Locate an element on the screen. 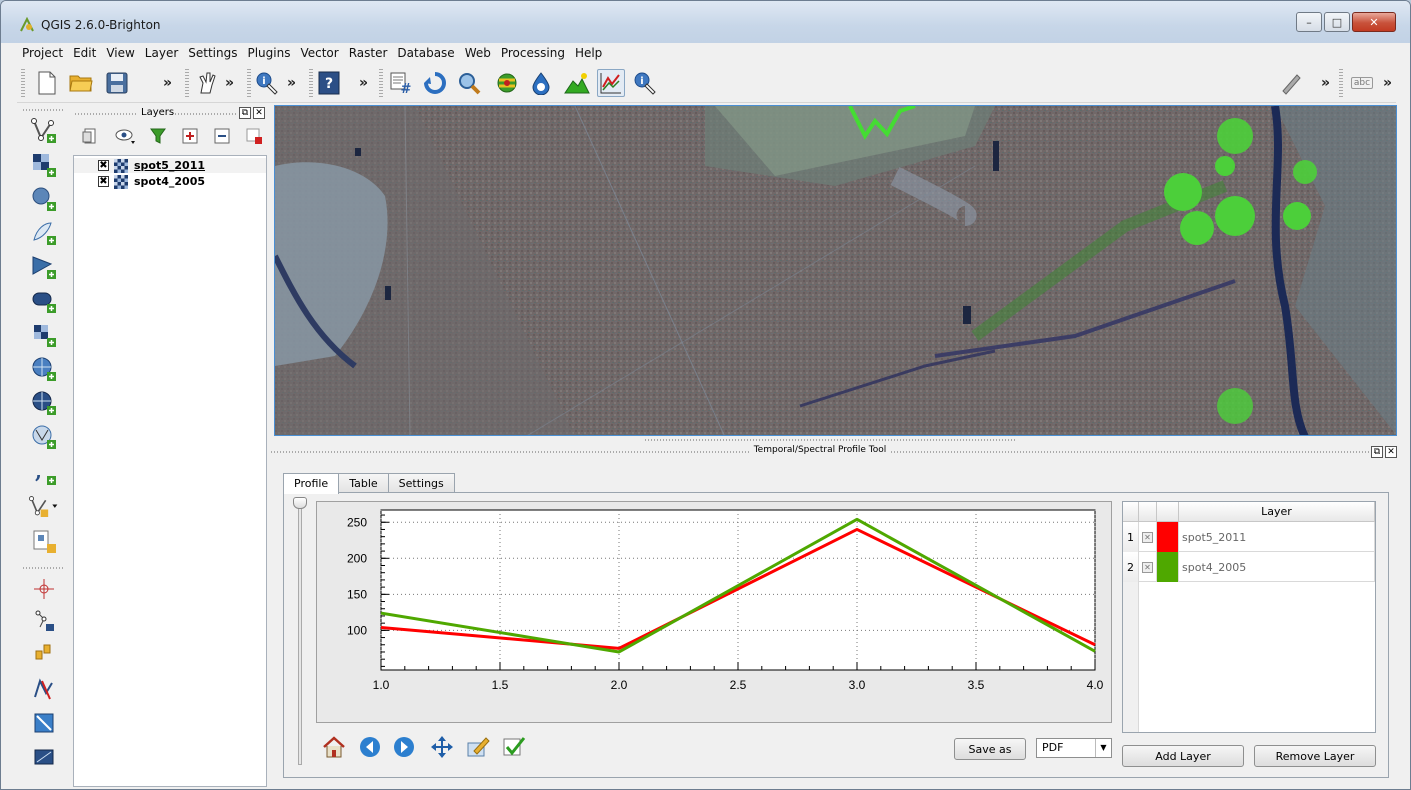 The height and width of the screenshot is (790, 1411). vertical-slider is located at coordinates (300, 634).